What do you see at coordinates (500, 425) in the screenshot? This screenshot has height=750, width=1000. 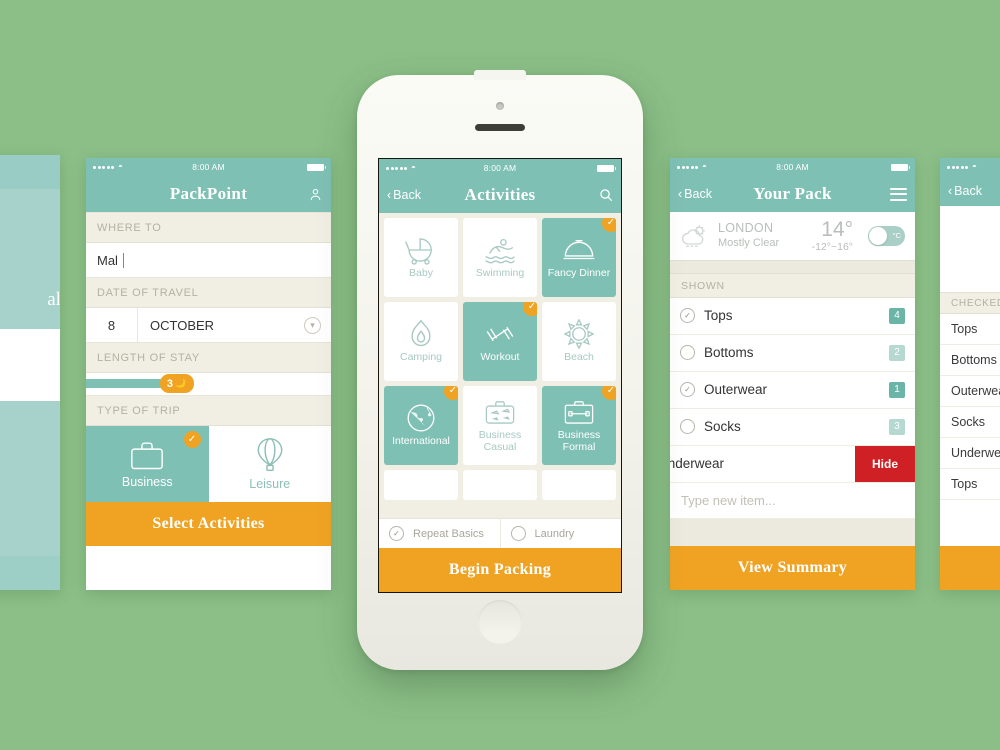 I see `activity-cell-business-casual: Business Casual` at bounding box center [500, 425].